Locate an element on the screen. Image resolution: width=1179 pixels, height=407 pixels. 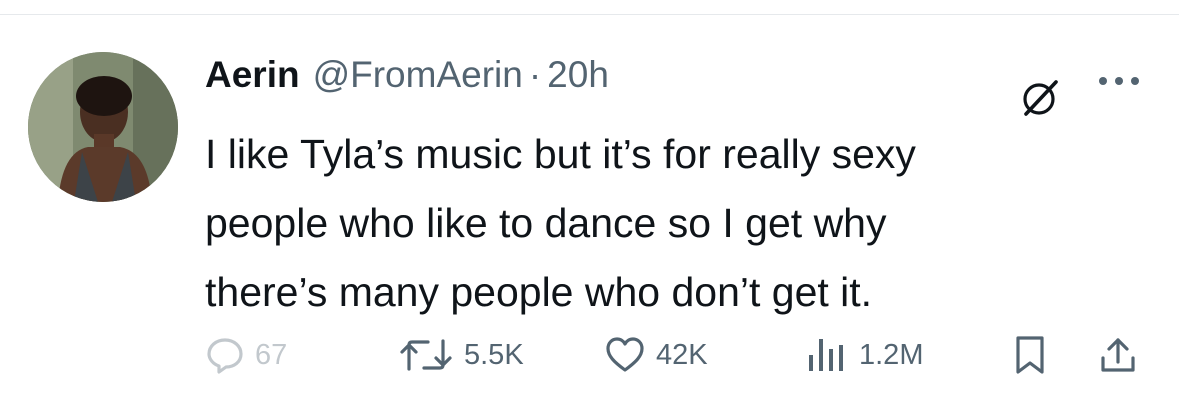
share-button is located at coordinates (1118, 355).